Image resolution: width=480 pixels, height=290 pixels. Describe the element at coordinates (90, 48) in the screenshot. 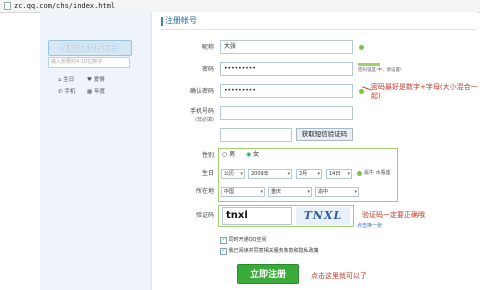

I see `number-search-banner: 搜索您喜欢的号码!` at that location.